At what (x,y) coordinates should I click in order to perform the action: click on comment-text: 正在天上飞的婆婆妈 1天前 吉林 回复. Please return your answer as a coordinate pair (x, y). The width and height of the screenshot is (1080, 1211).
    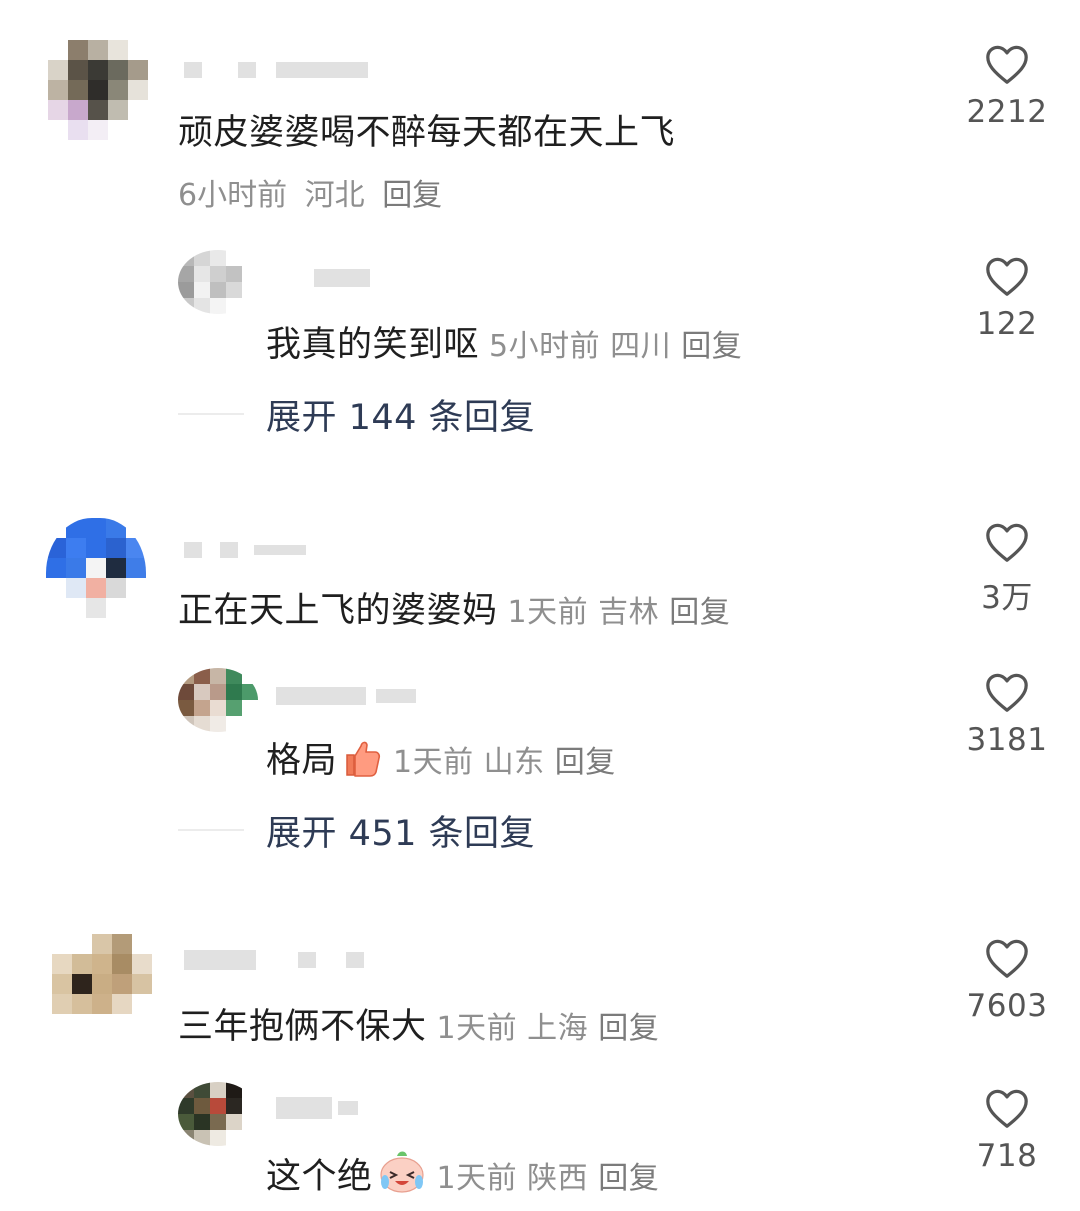
    Looking at the image, I should click on (454, 611).